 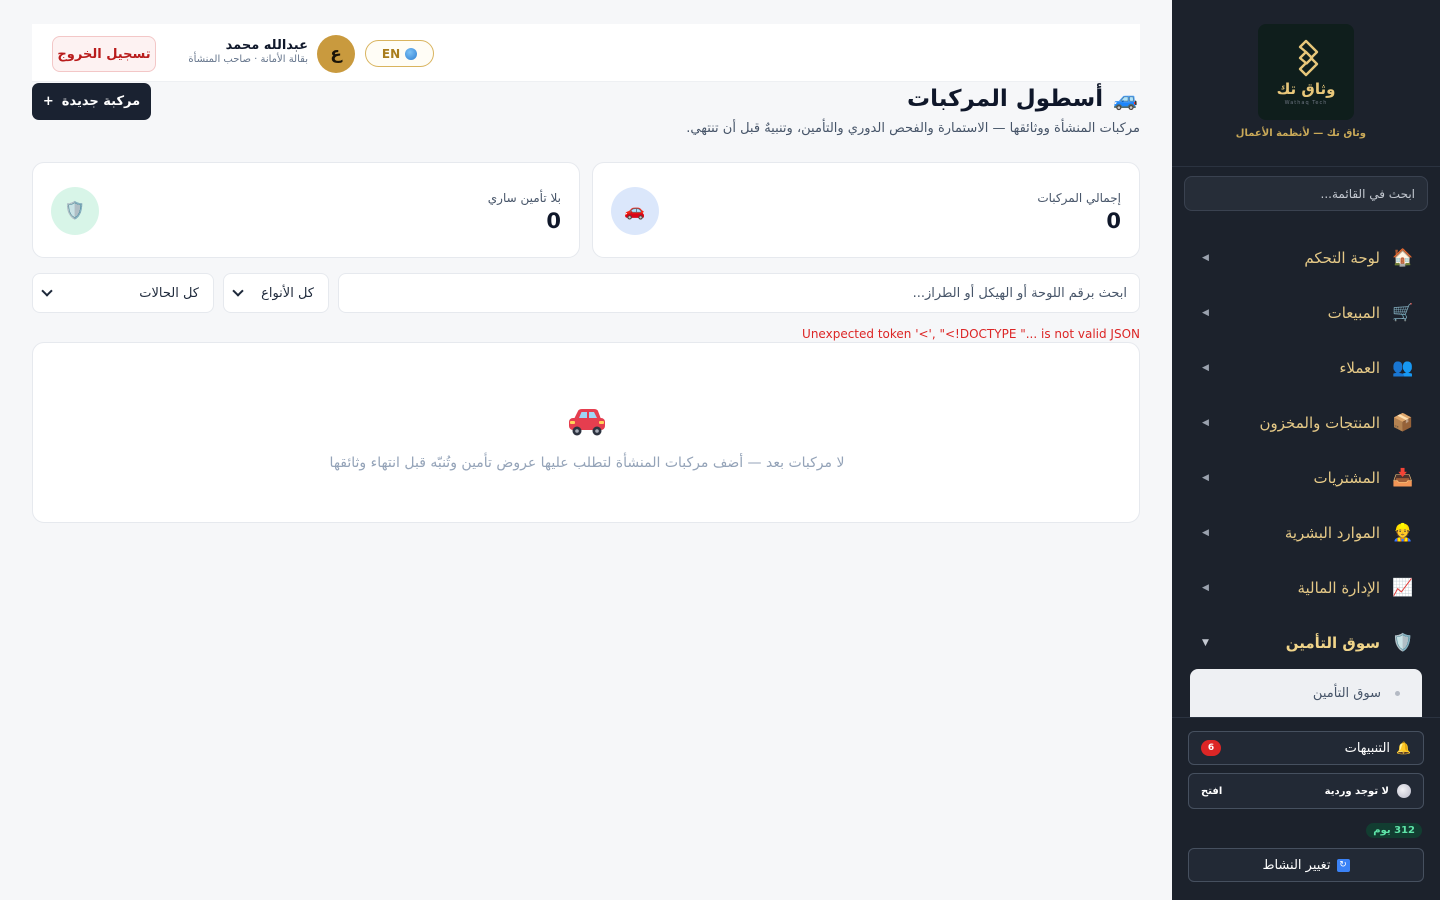 What do you see at coordinates (1125, 99) in the screenshot?
I see `car-icon: 🚙` at bounding box center [1125, 99].